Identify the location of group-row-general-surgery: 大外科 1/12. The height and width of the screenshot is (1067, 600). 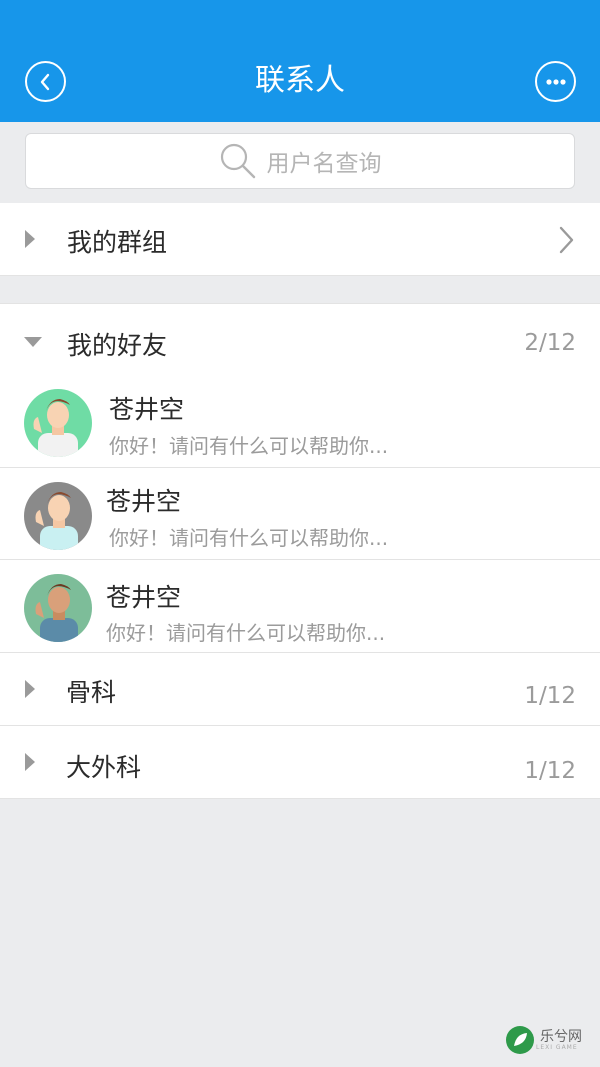
(300, 762).